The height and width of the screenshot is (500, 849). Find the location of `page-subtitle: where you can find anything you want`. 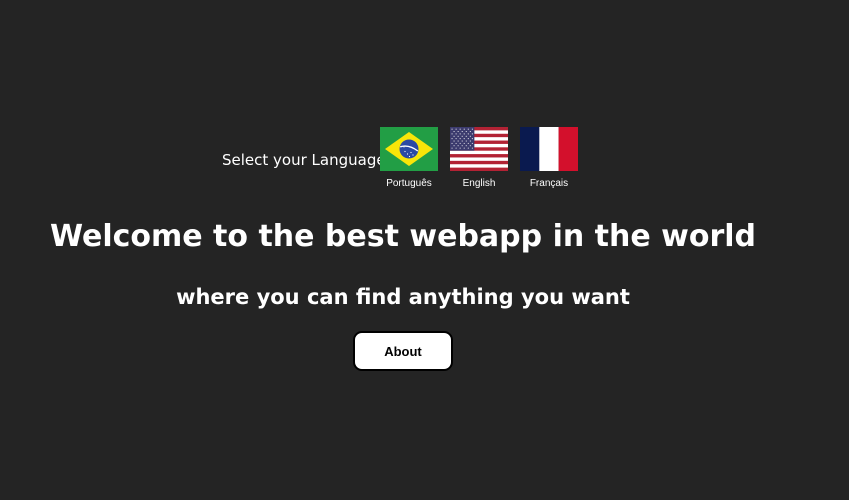

page-subtitle: where you can find anything you want is located at coordinates (403, 297).